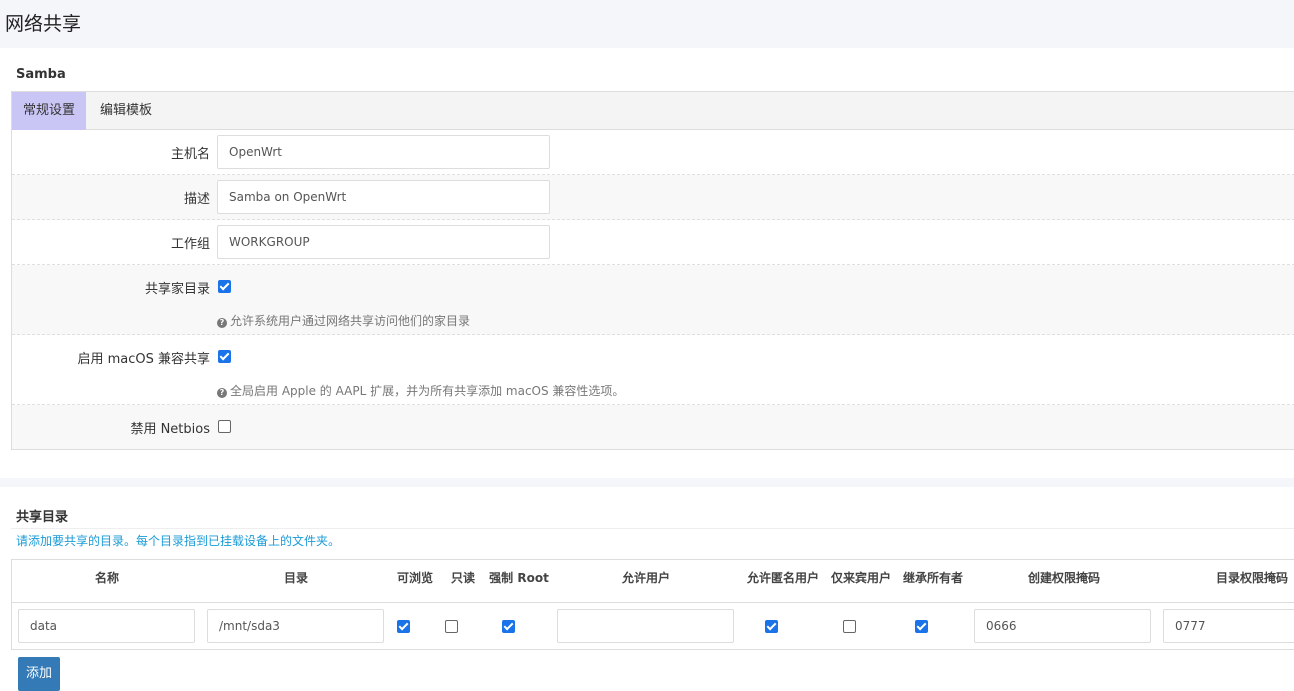  What do you see at coordinates (1252, 578) in the screenshot?
I see `col-dir-mask: 目录权限掩码` at bounding box center [1252, 578].